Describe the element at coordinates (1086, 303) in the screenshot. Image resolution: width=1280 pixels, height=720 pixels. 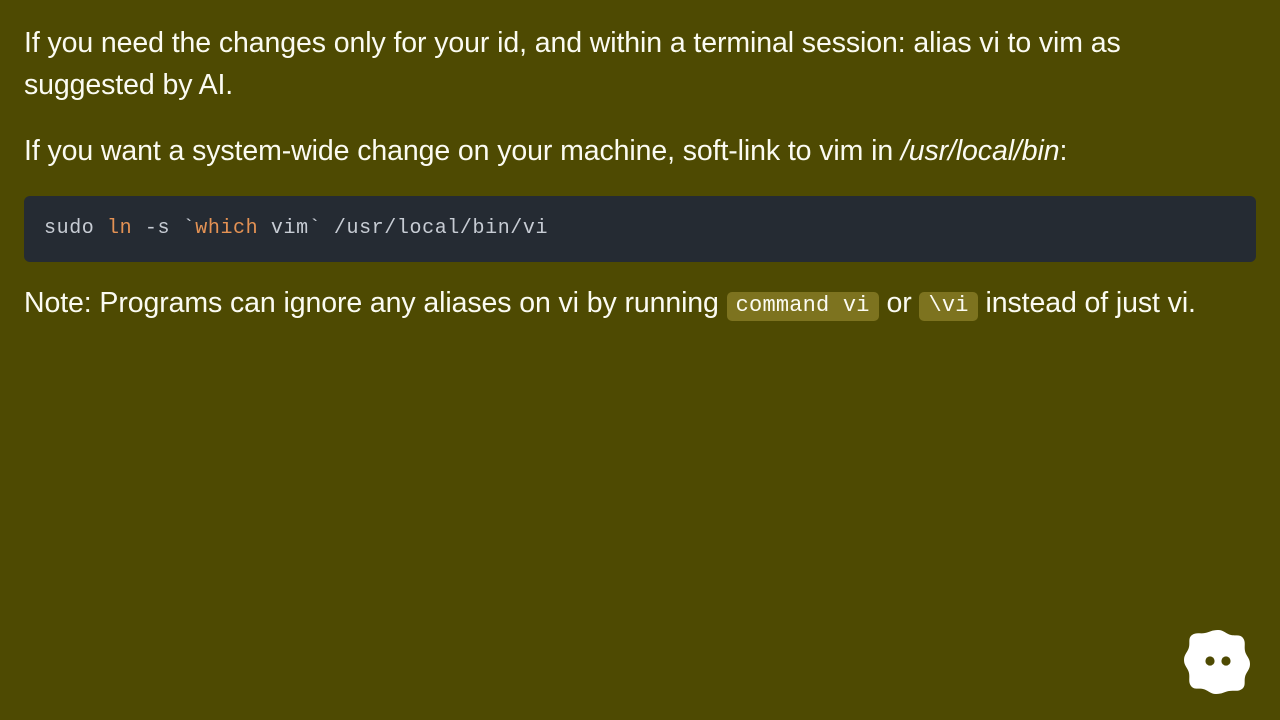
I see `paragraph-note-trail: instead of just vi.` at that location.